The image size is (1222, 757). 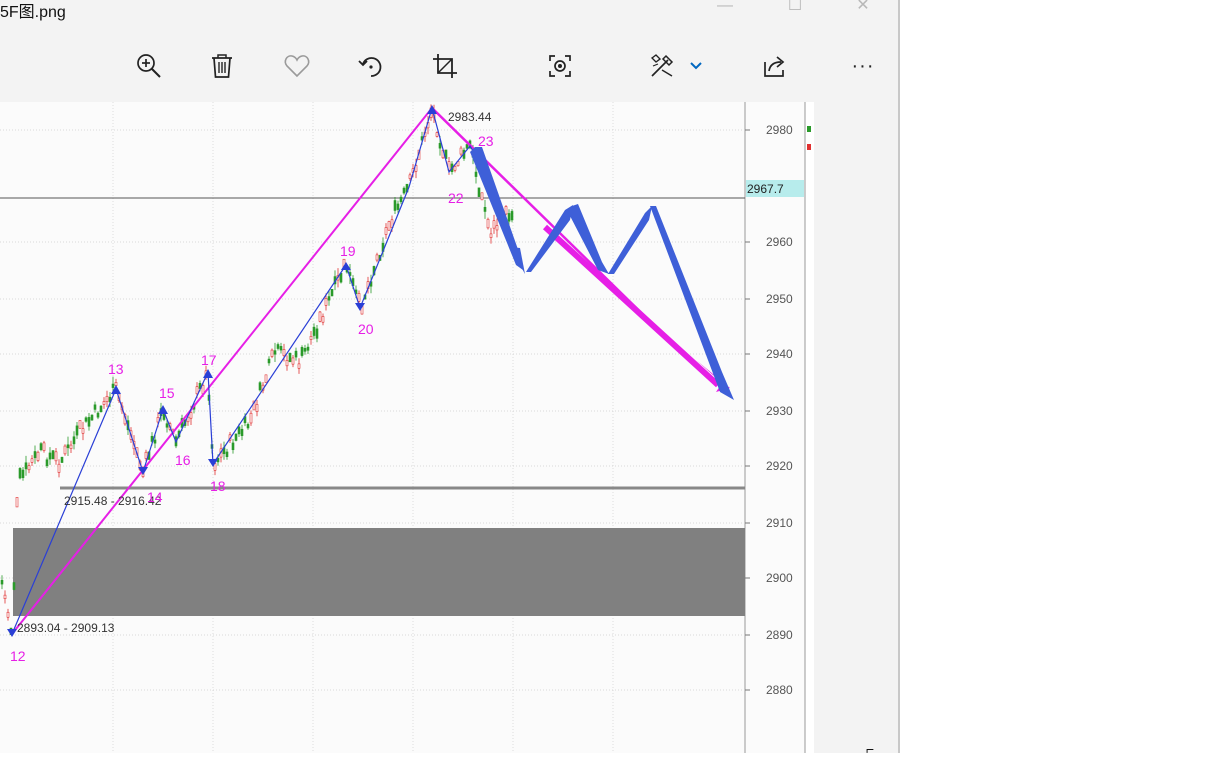 What do you see at coordinates (662, 66) in the screenshot?
I see `edit-button` at bounding box center [662, 66].